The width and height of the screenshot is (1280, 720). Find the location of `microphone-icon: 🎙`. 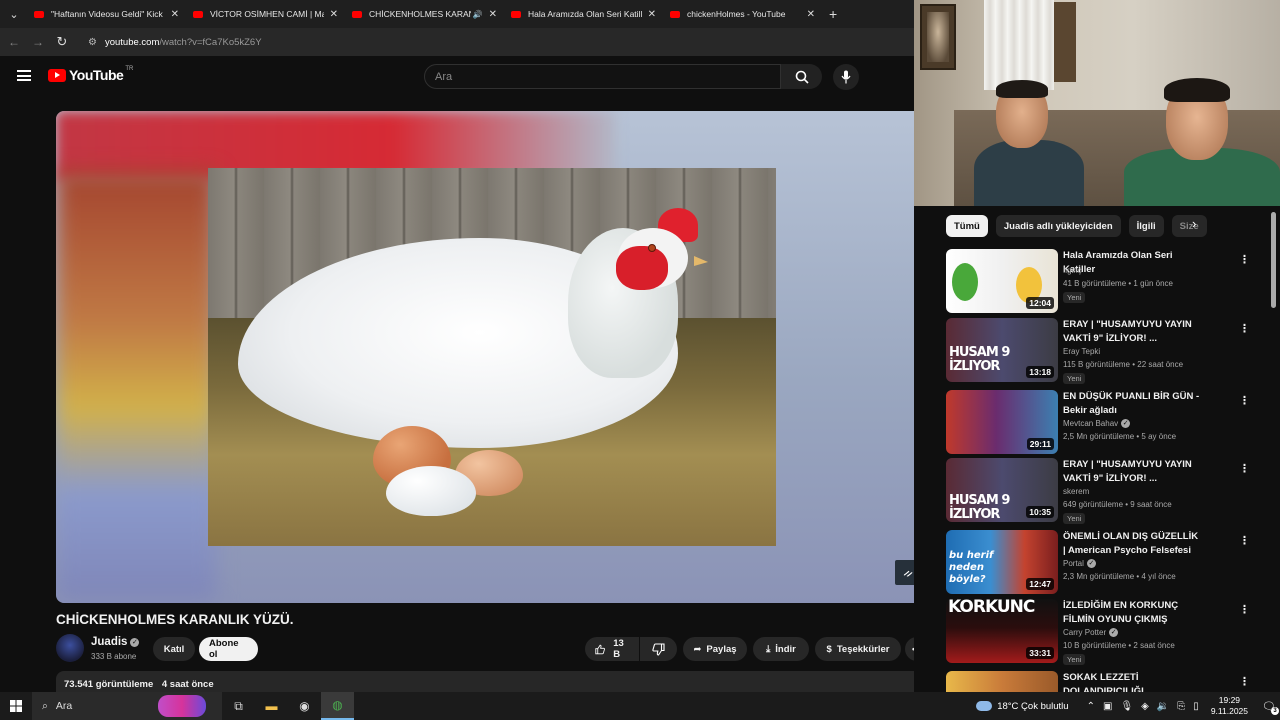

microphone-icon: 🎙 is located at coordinates (1126, 706).